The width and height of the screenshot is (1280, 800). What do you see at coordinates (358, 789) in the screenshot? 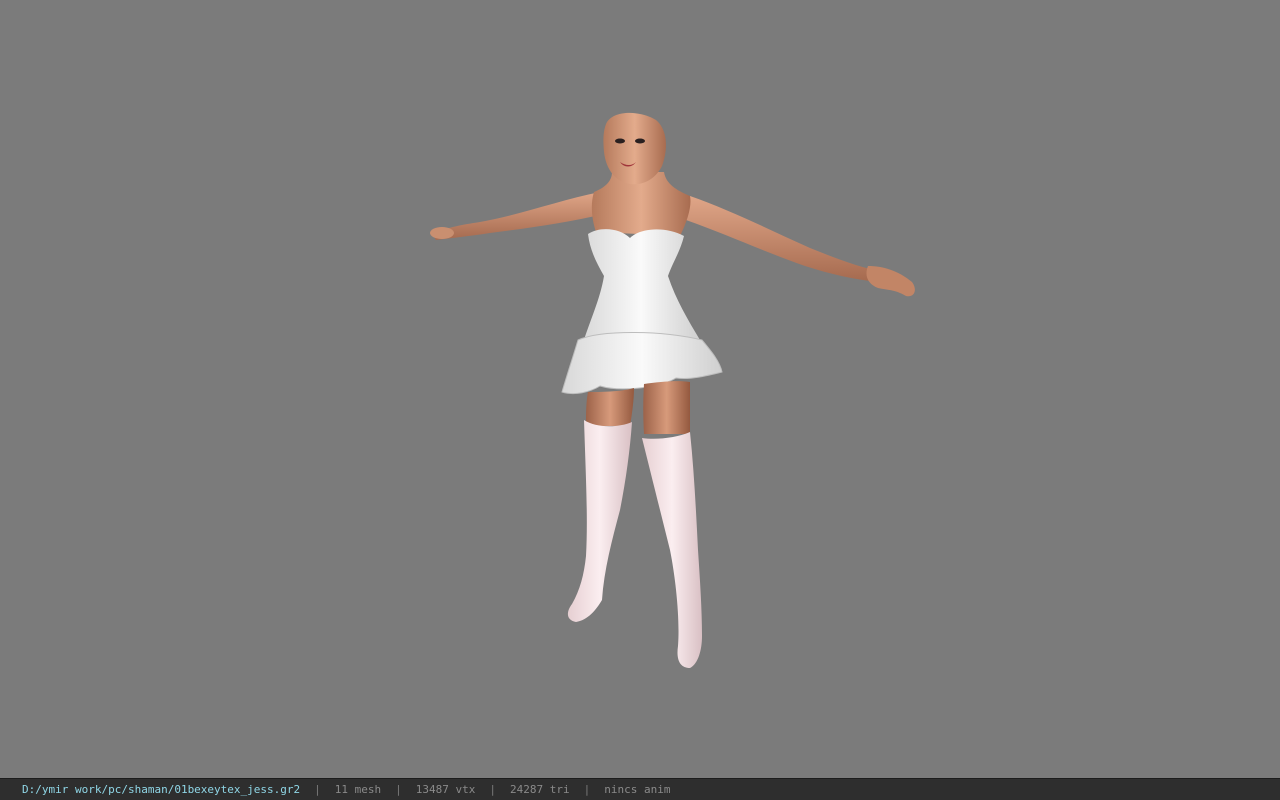
I see `mesh-count: 11 mesh` at bounding box center [358, 789].